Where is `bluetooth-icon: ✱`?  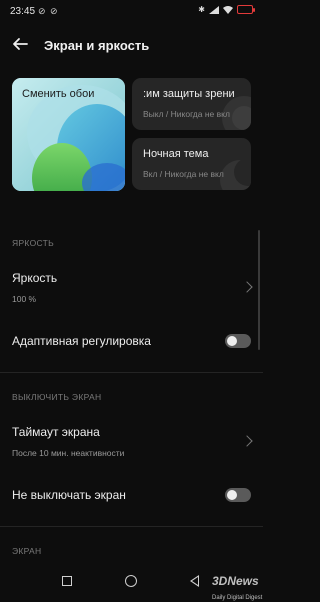 bluetooth-icon: ✱ is located at coordinates (201, 9).